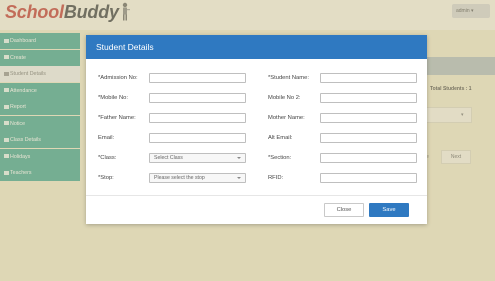 The width and height of the screenshot is (495, 281). What do you see at coordinates (113, 98) in the screenshot?
I see `mobile-no-label: *Mobile No:` at bounding box center [113, 98].